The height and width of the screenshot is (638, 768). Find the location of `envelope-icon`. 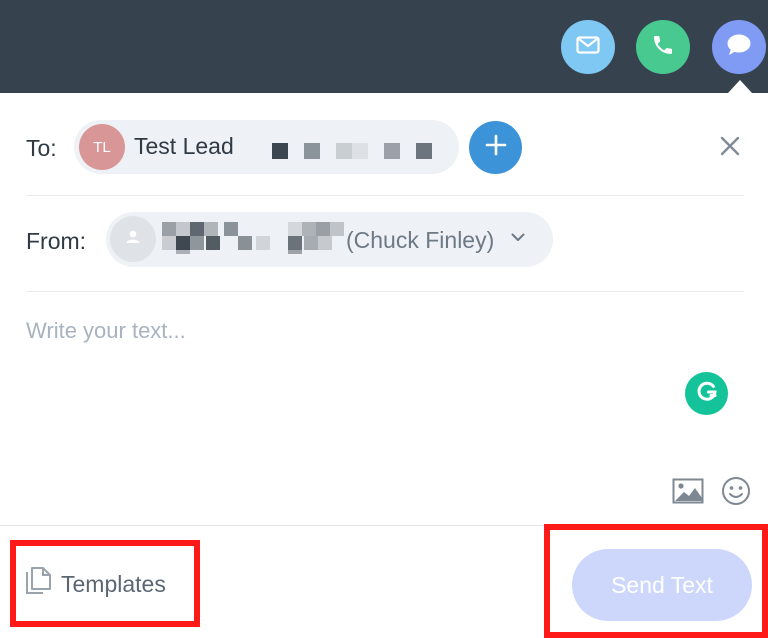

envelope-icon is located at coordinates (588, 47).